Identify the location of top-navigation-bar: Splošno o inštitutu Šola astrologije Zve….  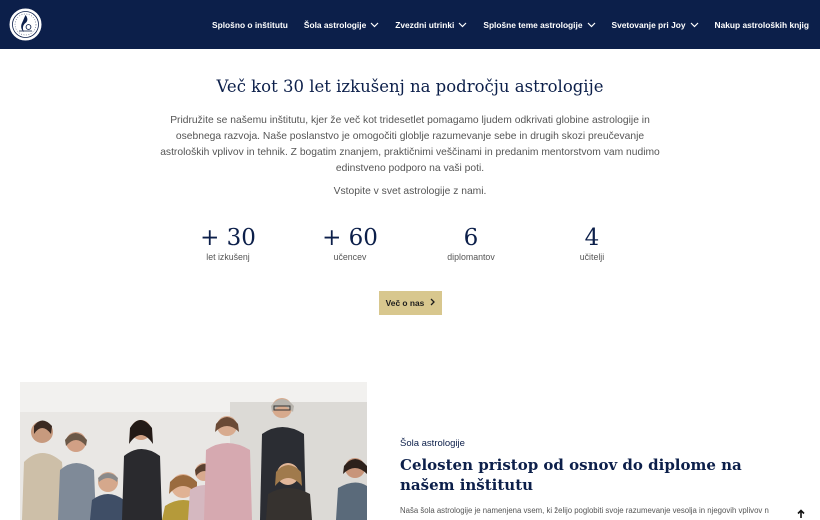
(410, 24).